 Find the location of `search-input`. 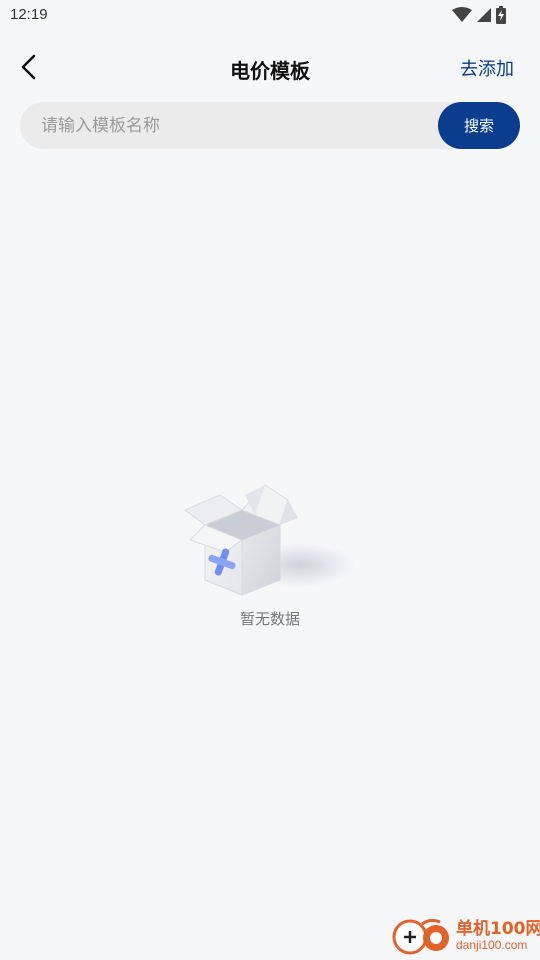

search-input is located at coordinates (225, 125).